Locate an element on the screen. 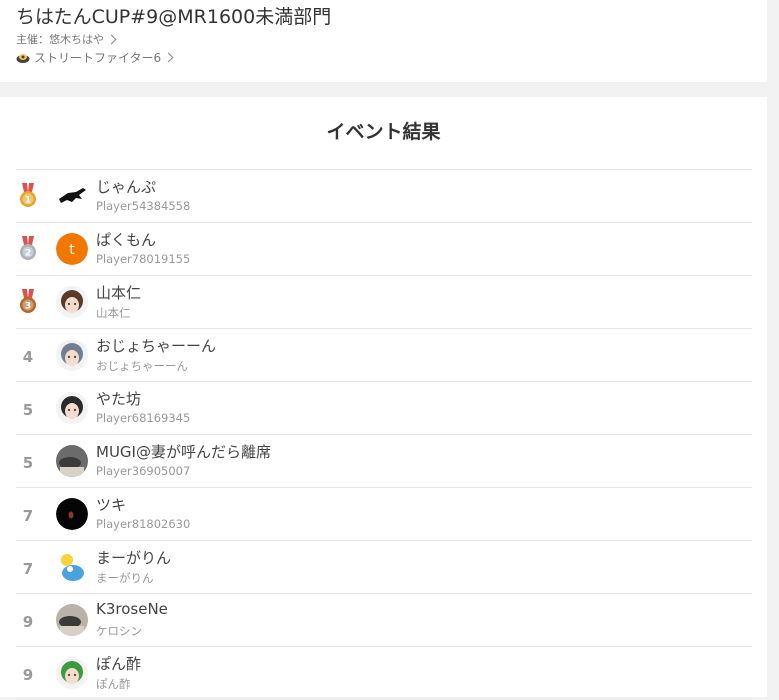 Image resolution: width=779 pixels, height=700 pixels. player-name: じゃんぷ is located at coordinates (126, 186).